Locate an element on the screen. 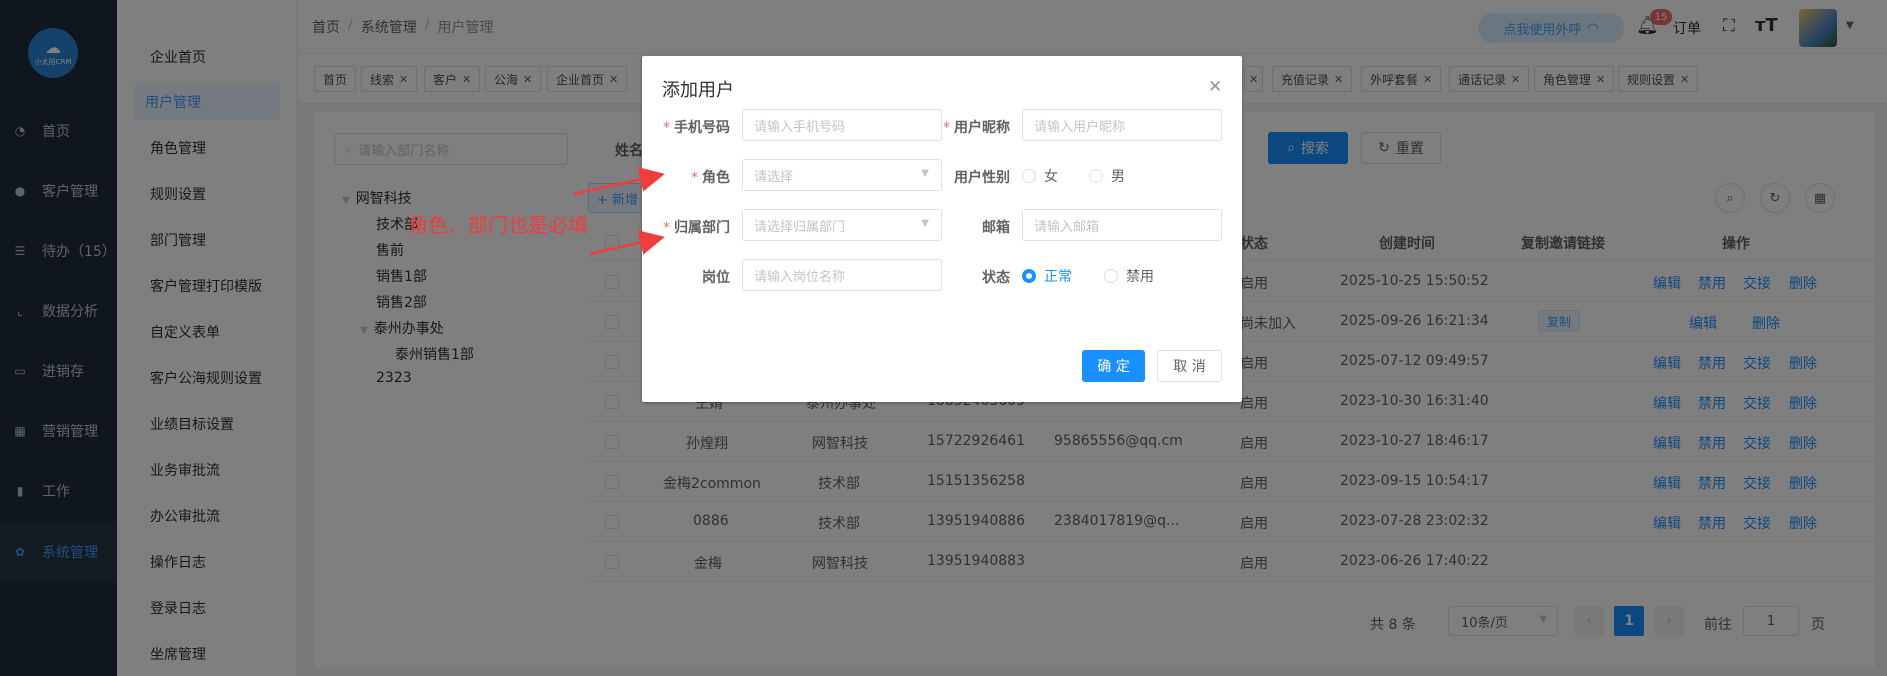 This screenshot has width=1887, height=676. role-select: 请选择 ▼ is located at coordinates (842, 175).